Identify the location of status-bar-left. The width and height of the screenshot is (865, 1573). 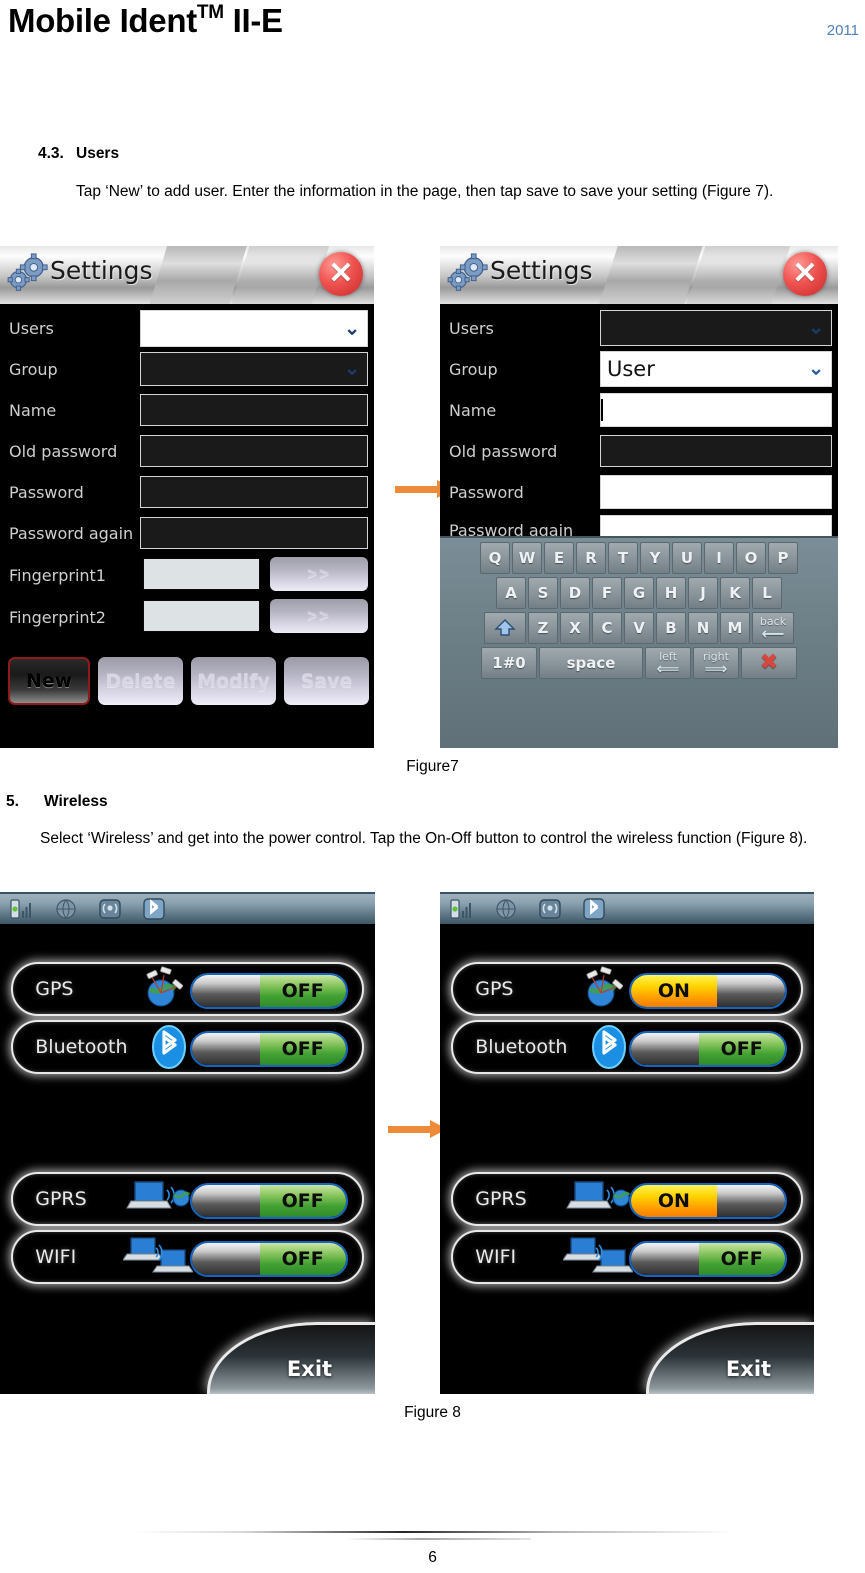
(187, 908).